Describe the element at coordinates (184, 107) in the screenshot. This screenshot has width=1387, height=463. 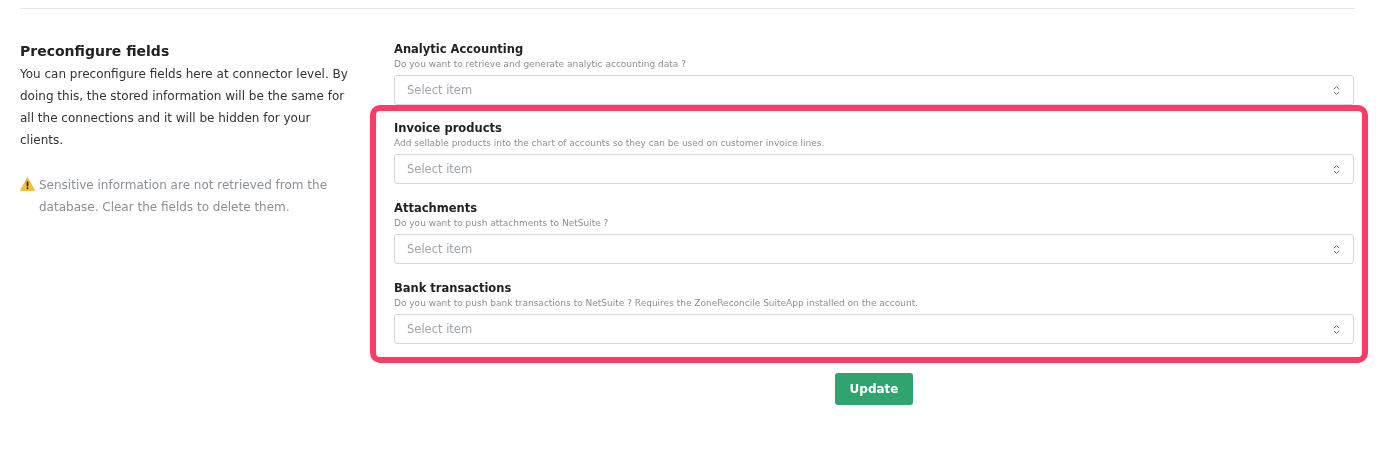
I see `section-description: You can preconfigure fields here at connector level. By doing this, the stored information will be the same for all the connections and it will be hidden for your clients.` at that location.